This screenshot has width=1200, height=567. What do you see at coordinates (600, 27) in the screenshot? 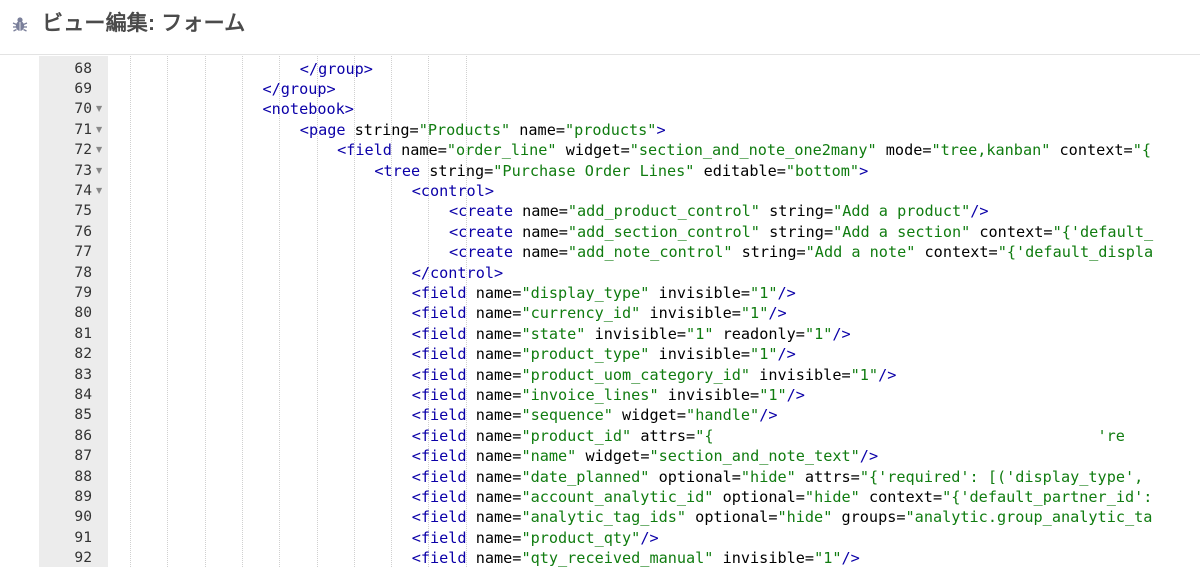
I see `view-editor-header: ビュー編集: フォーム` at bounding box center [600, 27].